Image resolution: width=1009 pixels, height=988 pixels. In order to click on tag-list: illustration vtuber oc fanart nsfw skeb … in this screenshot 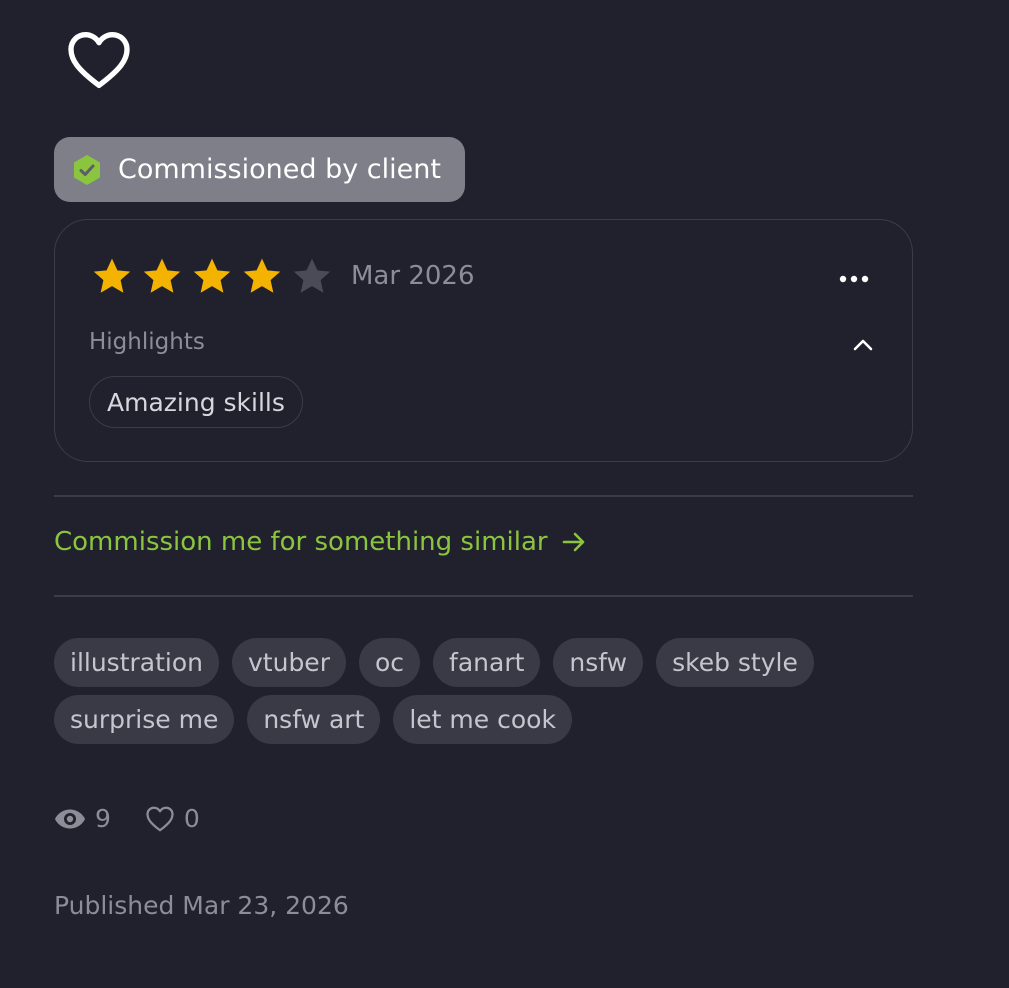, I will do `click(484, 695)`.